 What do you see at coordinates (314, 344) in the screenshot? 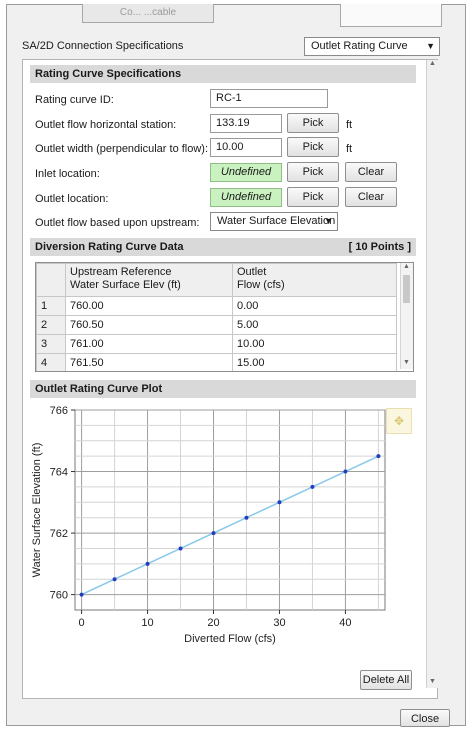
I see `cell-flow: 10.00` at bounding box center [314, 344].